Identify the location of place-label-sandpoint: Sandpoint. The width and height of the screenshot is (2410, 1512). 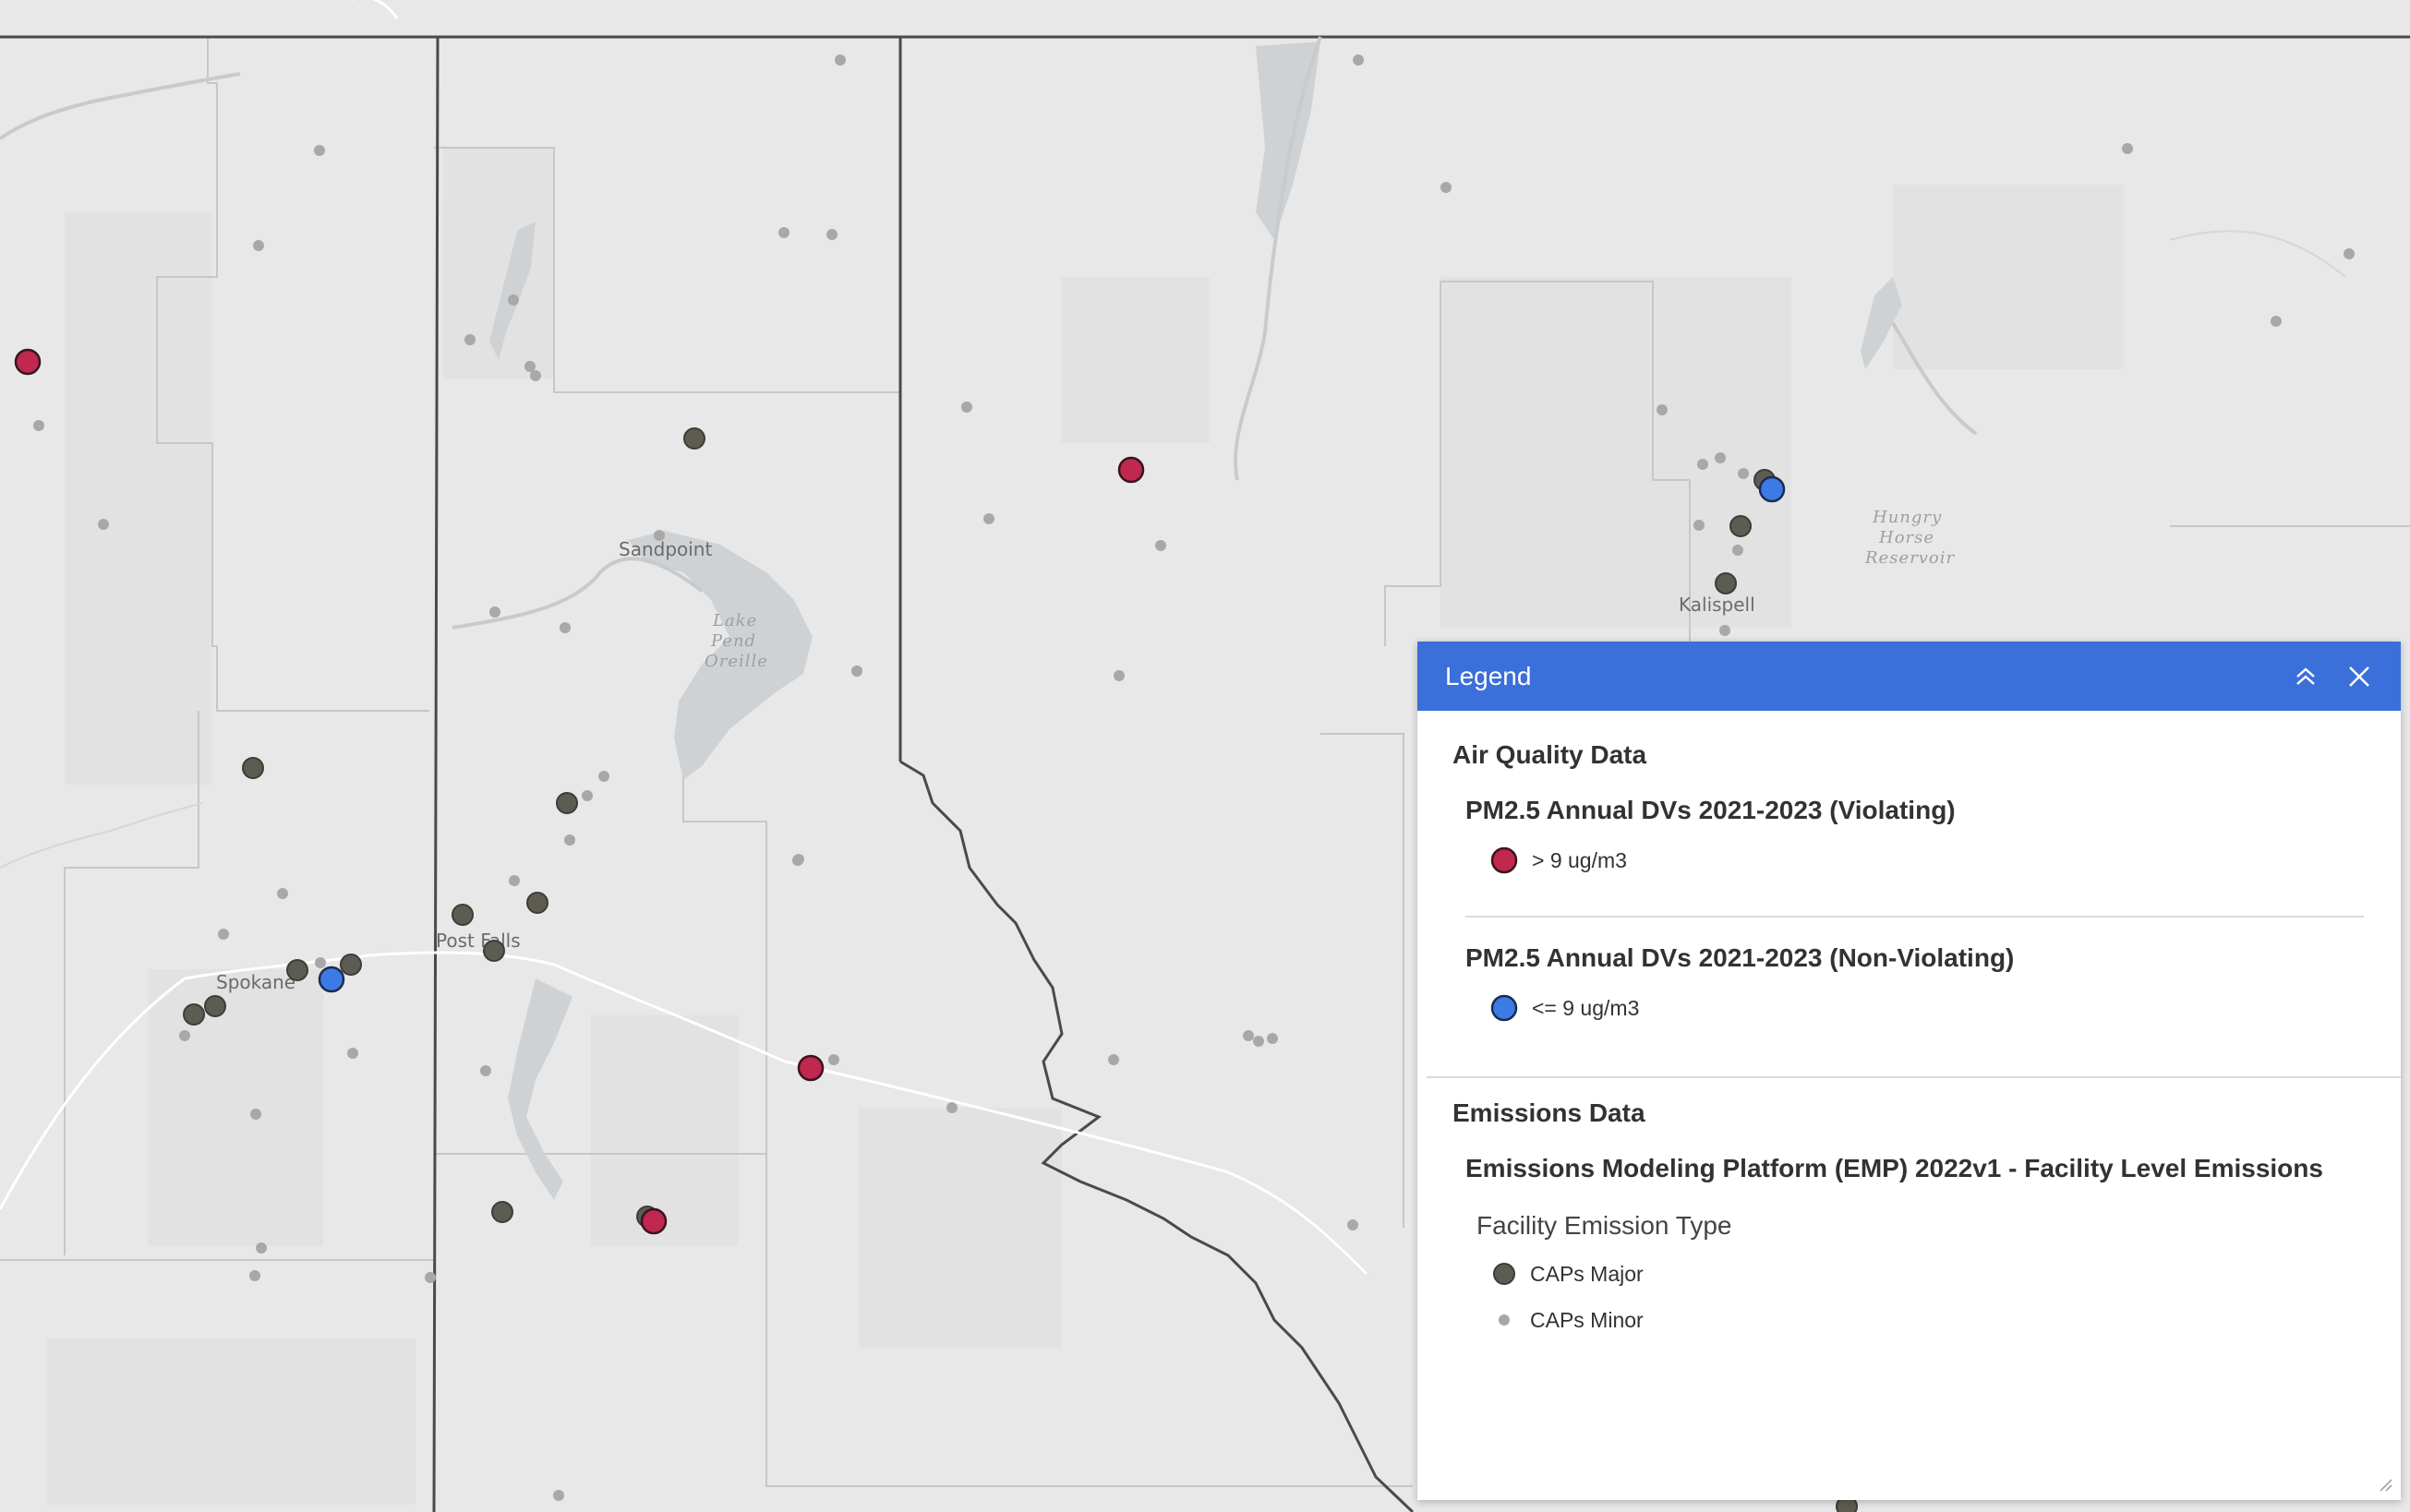
(665, 549).